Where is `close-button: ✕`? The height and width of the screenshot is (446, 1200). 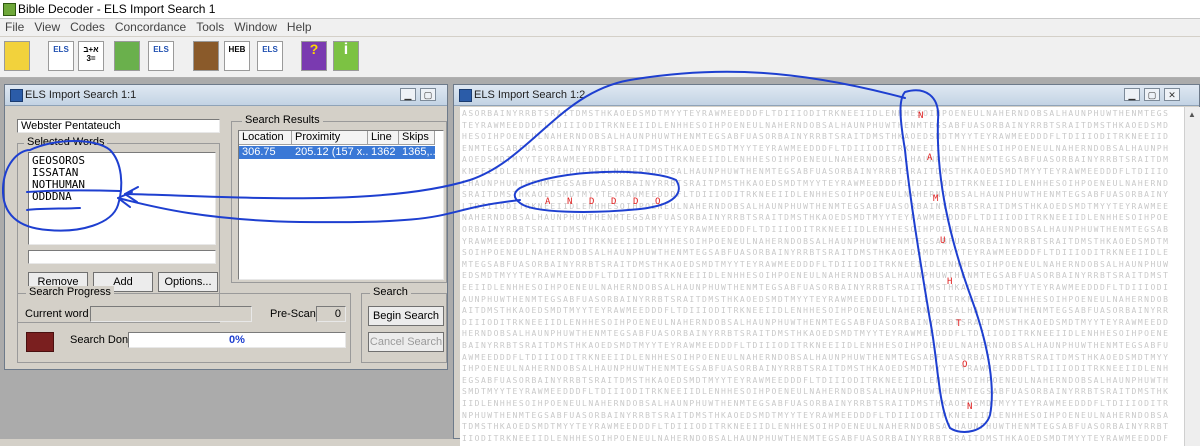
close-button: ✕ is located at coordinates (1172, 94).